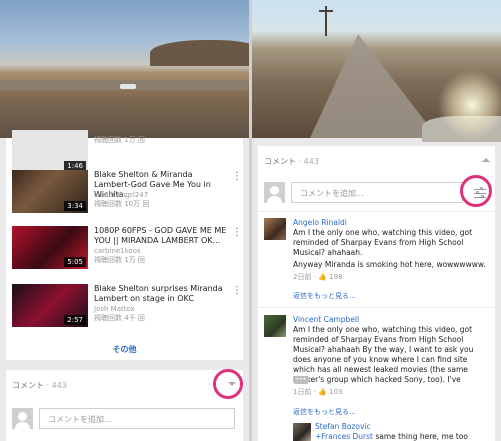  What do you see at coordinates (75, 206) in the screenshot?
I see `duration-badge: 3:34` at bounding box center [75, 206].